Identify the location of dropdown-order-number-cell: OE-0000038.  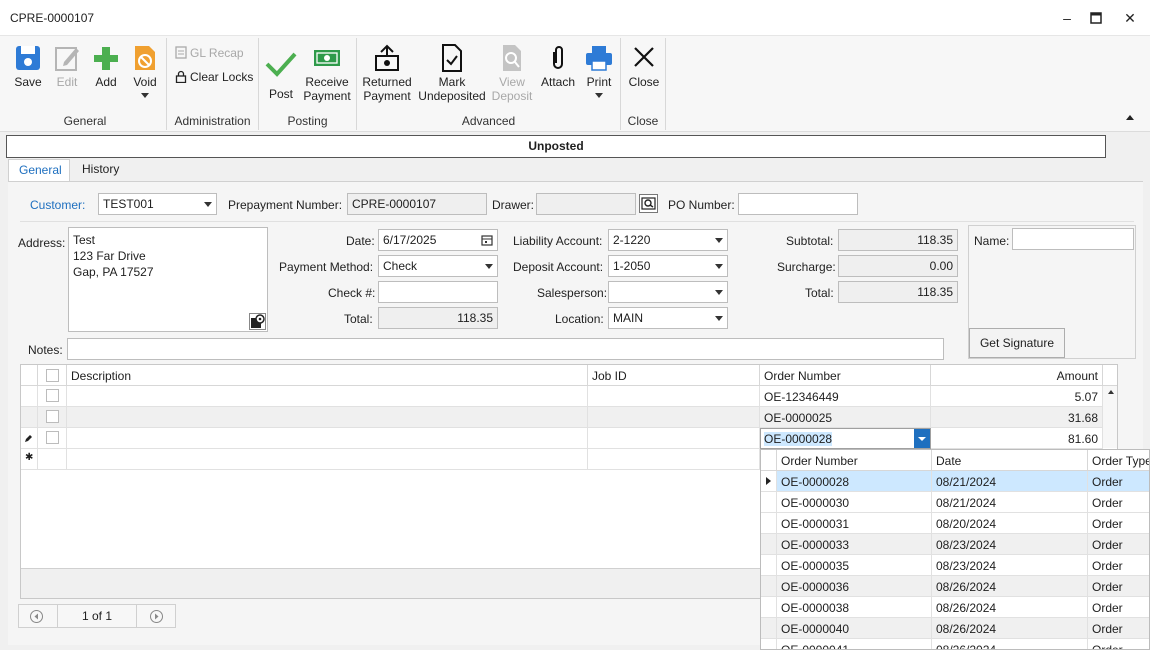
(854, 607).